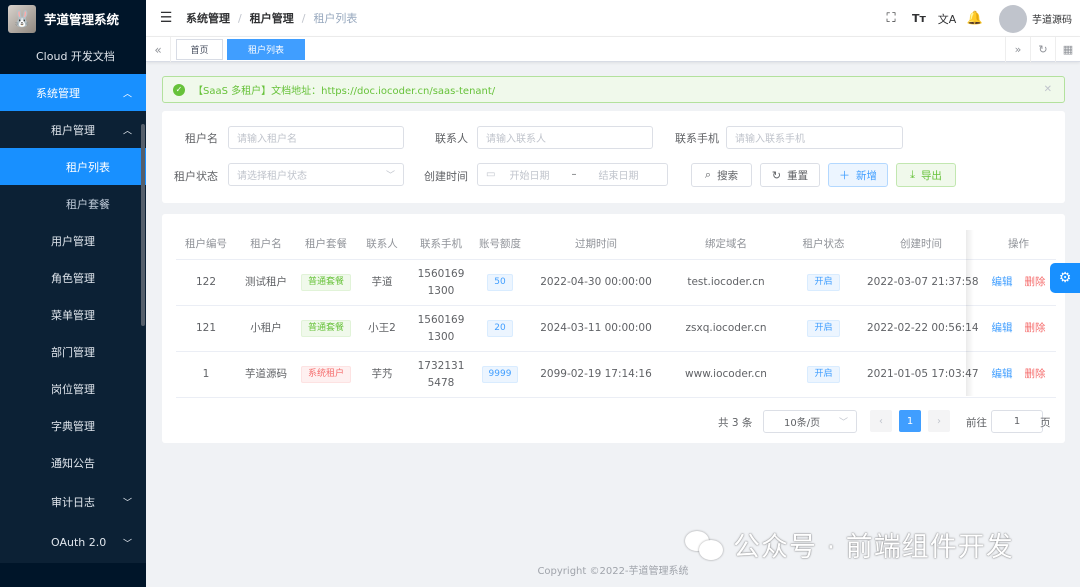 This screenshot has height=587, width=1080. What do you see at coordinates (75, 56) in the screenshot?
I see `sidebar-item-label: Cloud 开发文档` at bounding box center [75, 56].